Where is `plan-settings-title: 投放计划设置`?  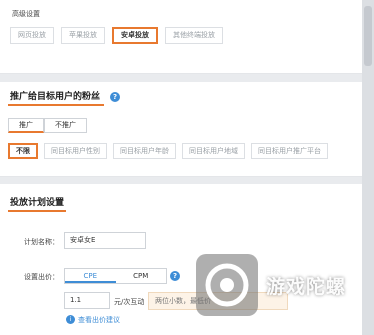
plan-settings-title: 投放计划设置 is located at coordinates (37, 203).